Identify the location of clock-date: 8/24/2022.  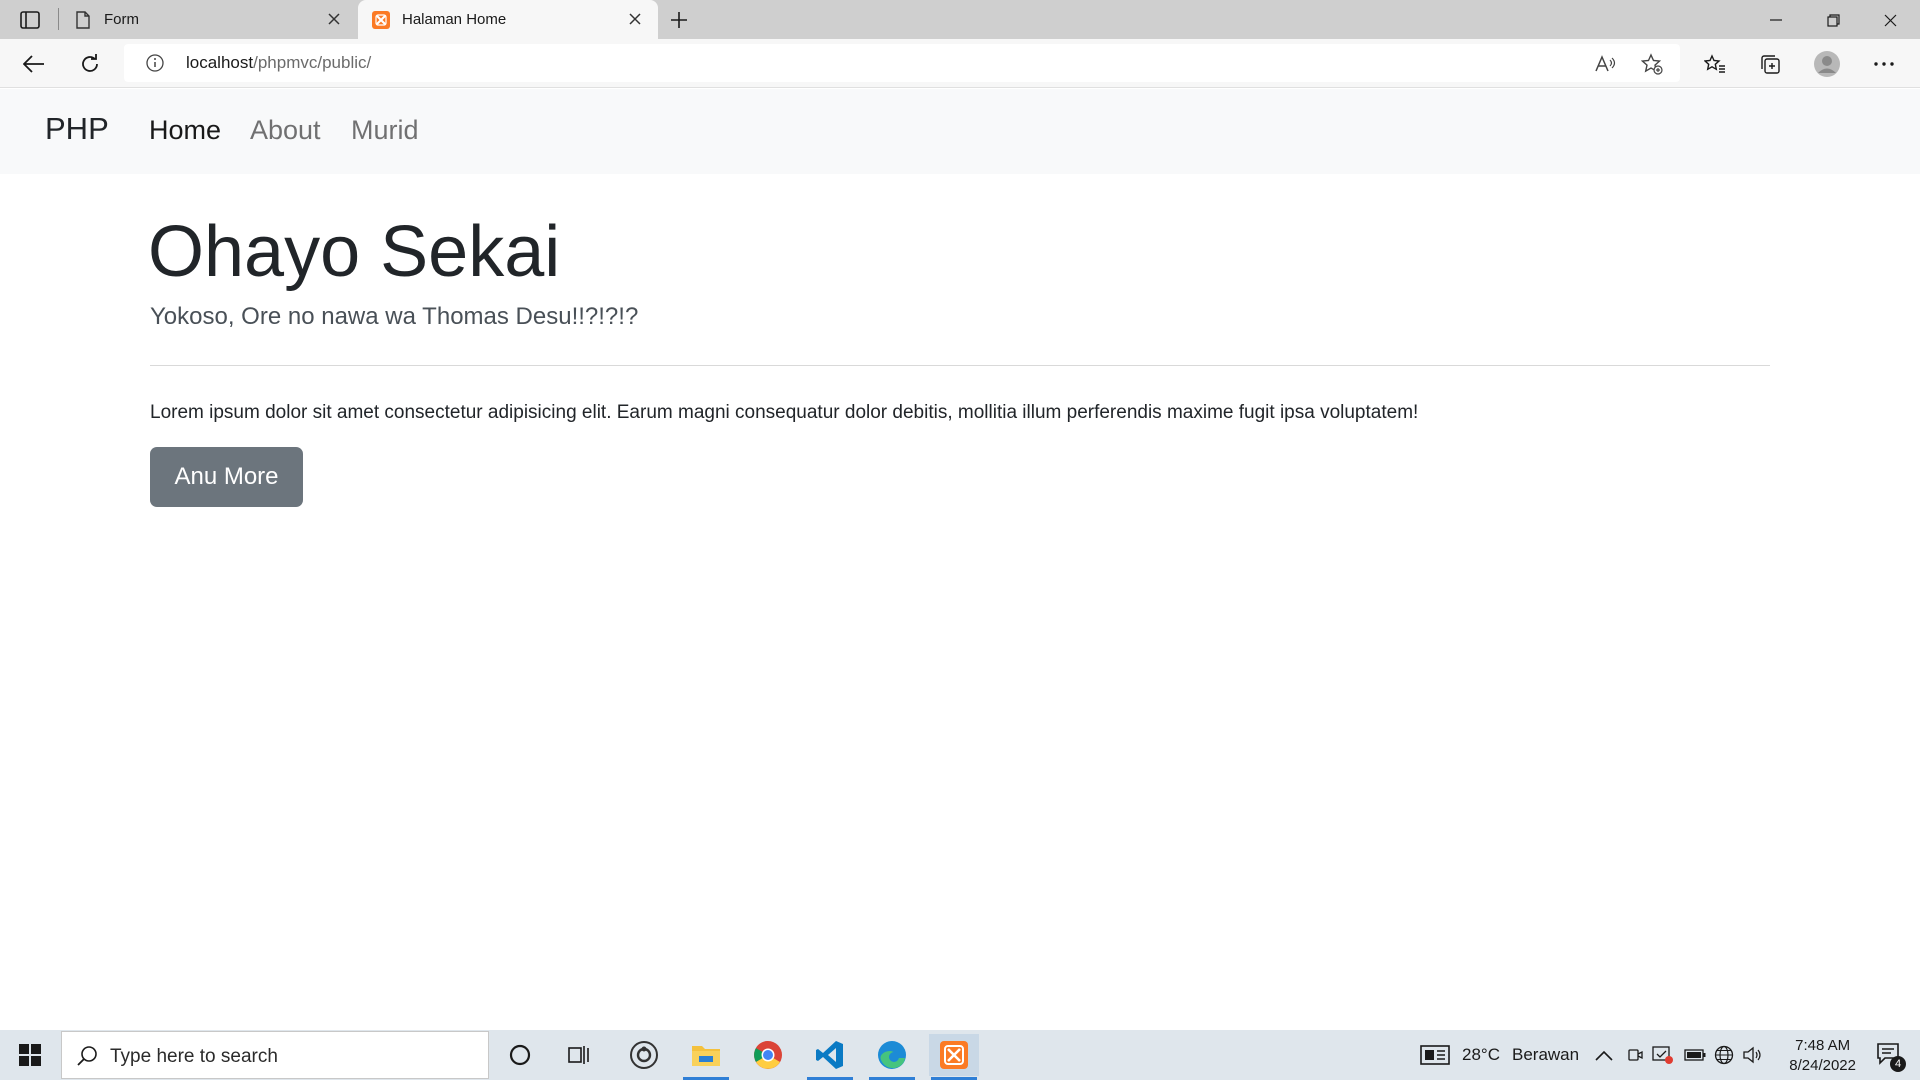
(1822, 1065).